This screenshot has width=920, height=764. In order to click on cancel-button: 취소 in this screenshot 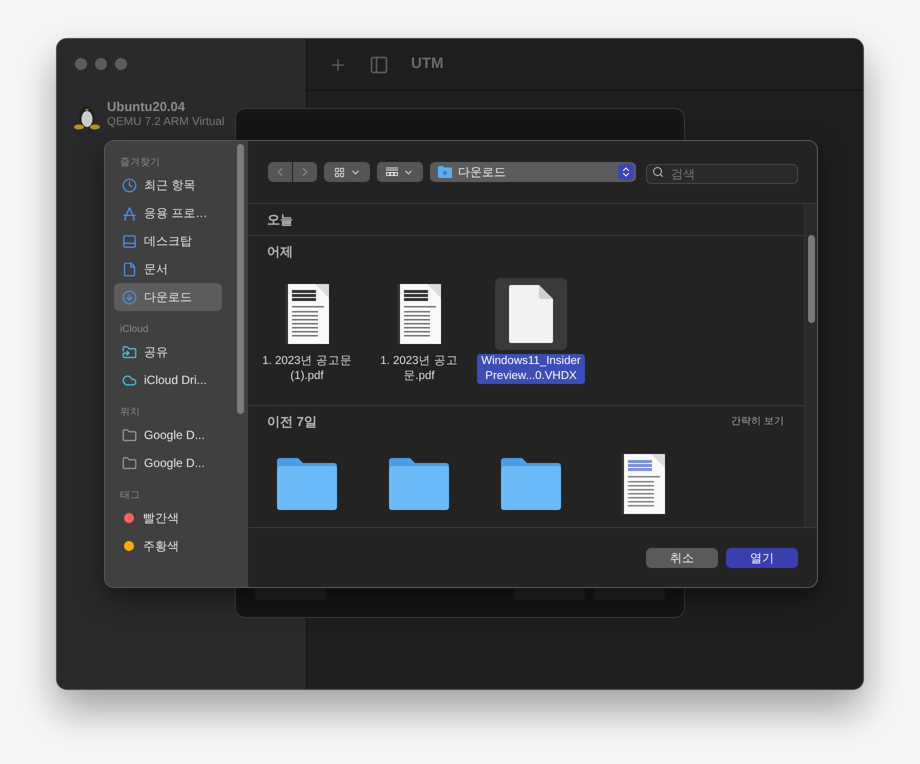, I will do `click(682, 558)`.